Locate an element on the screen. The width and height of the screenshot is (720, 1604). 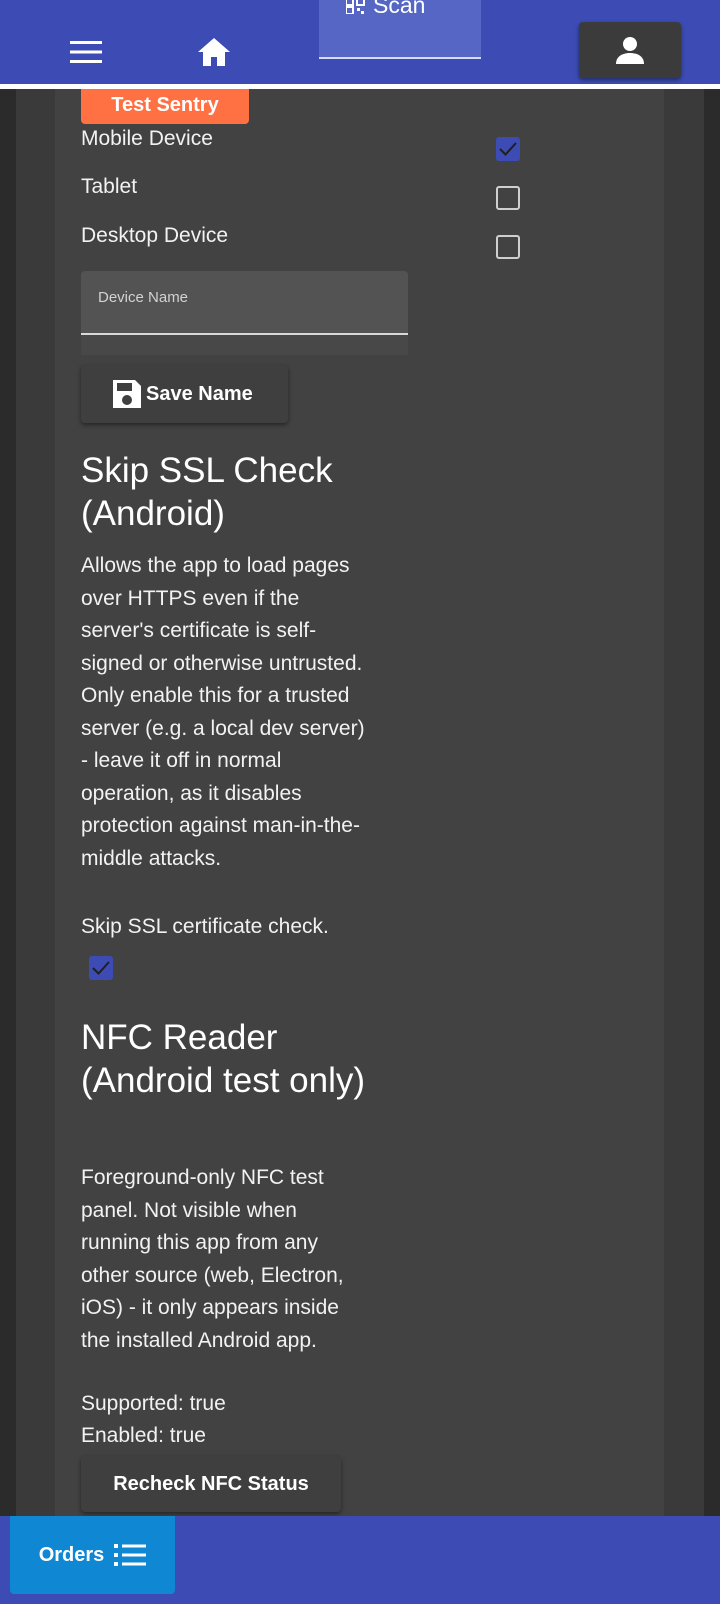
desktop-device-checkbox is located at coordinates (508, 247).